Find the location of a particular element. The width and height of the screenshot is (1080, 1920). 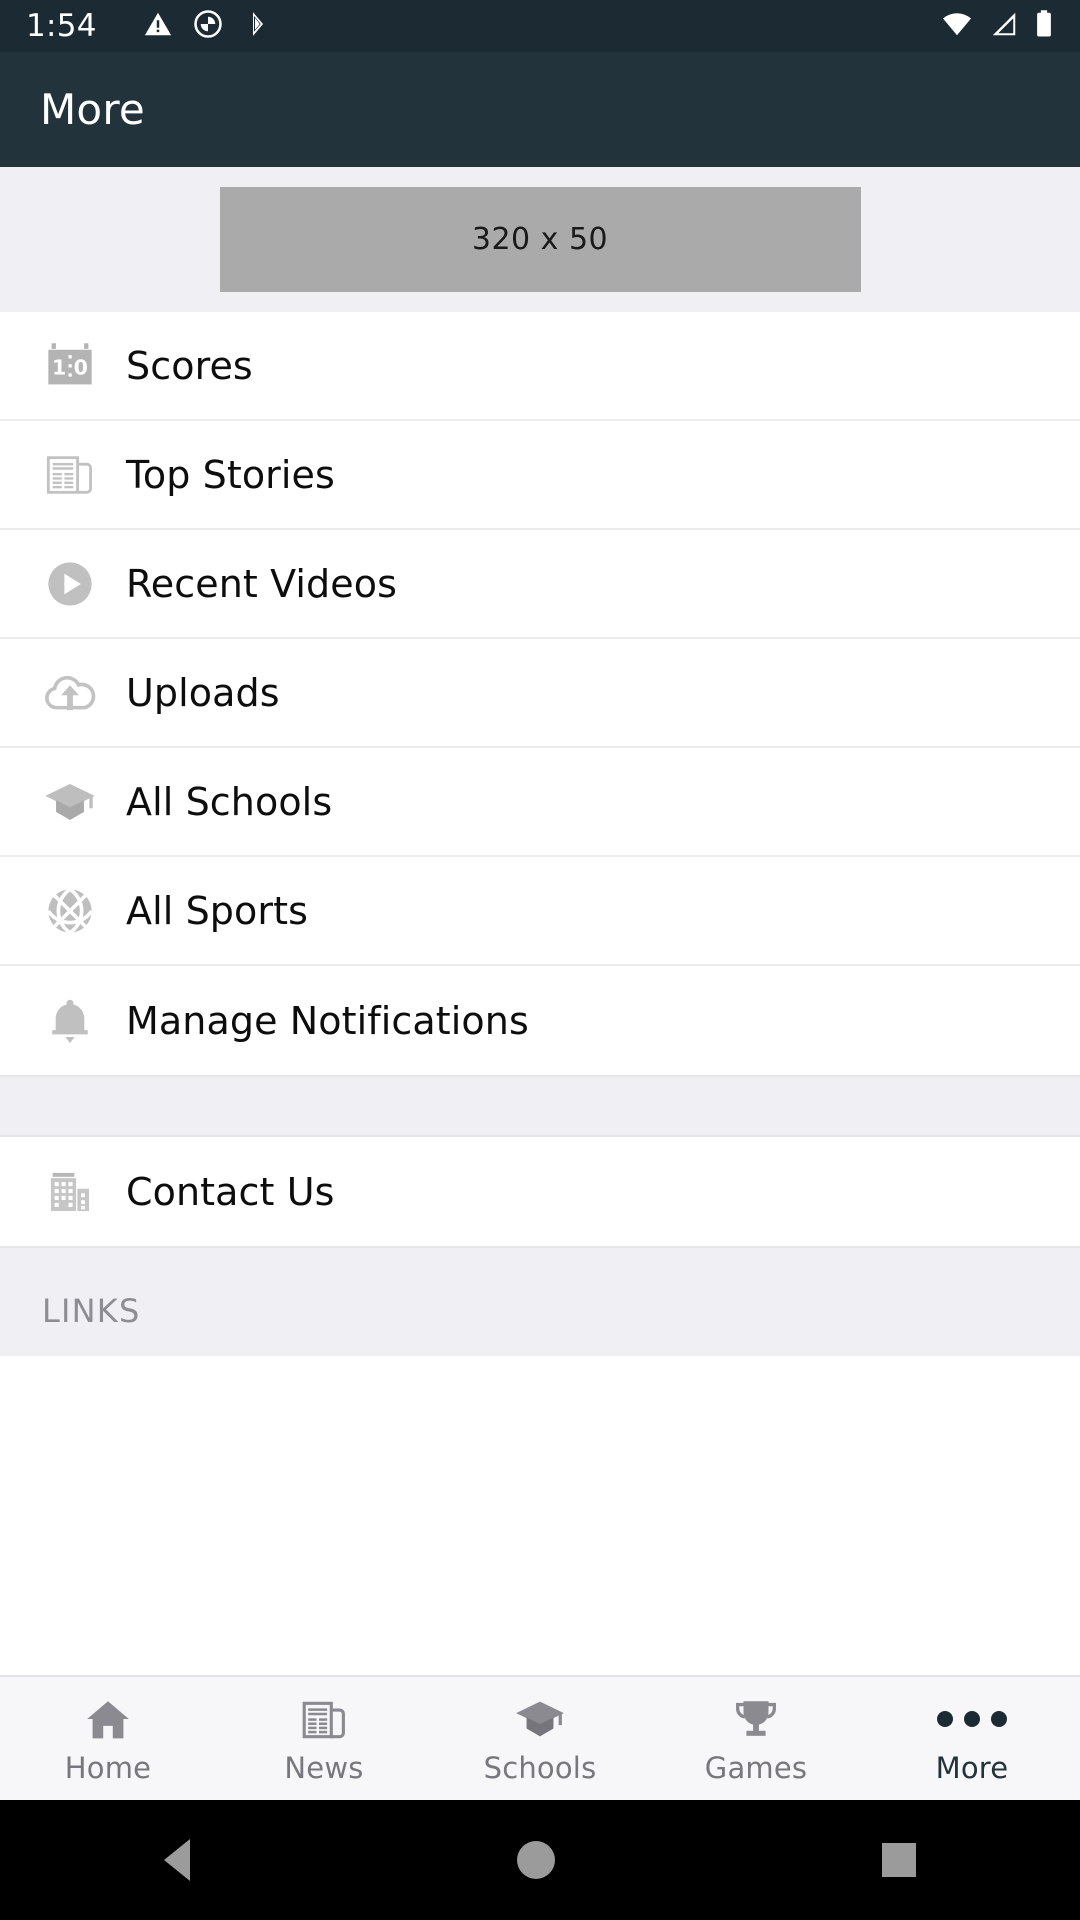

menu-item-label: All Schools is located at coordinates (229, 801).